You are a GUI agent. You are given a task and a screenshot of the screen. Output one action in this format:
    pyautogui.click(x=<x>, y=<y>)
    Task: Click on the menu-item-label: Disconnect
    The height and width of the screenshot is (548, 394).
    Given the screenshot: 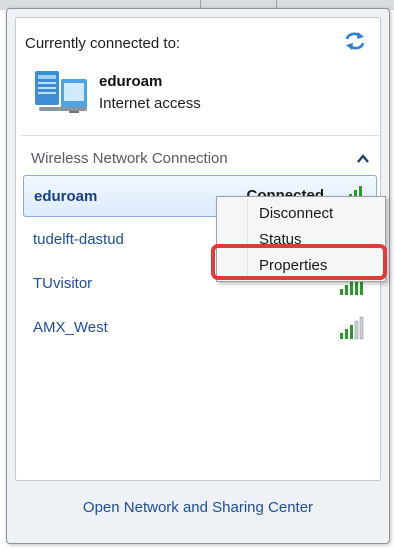 What is the action you would take?
    pyautogui.click(x=296, y=213)
    